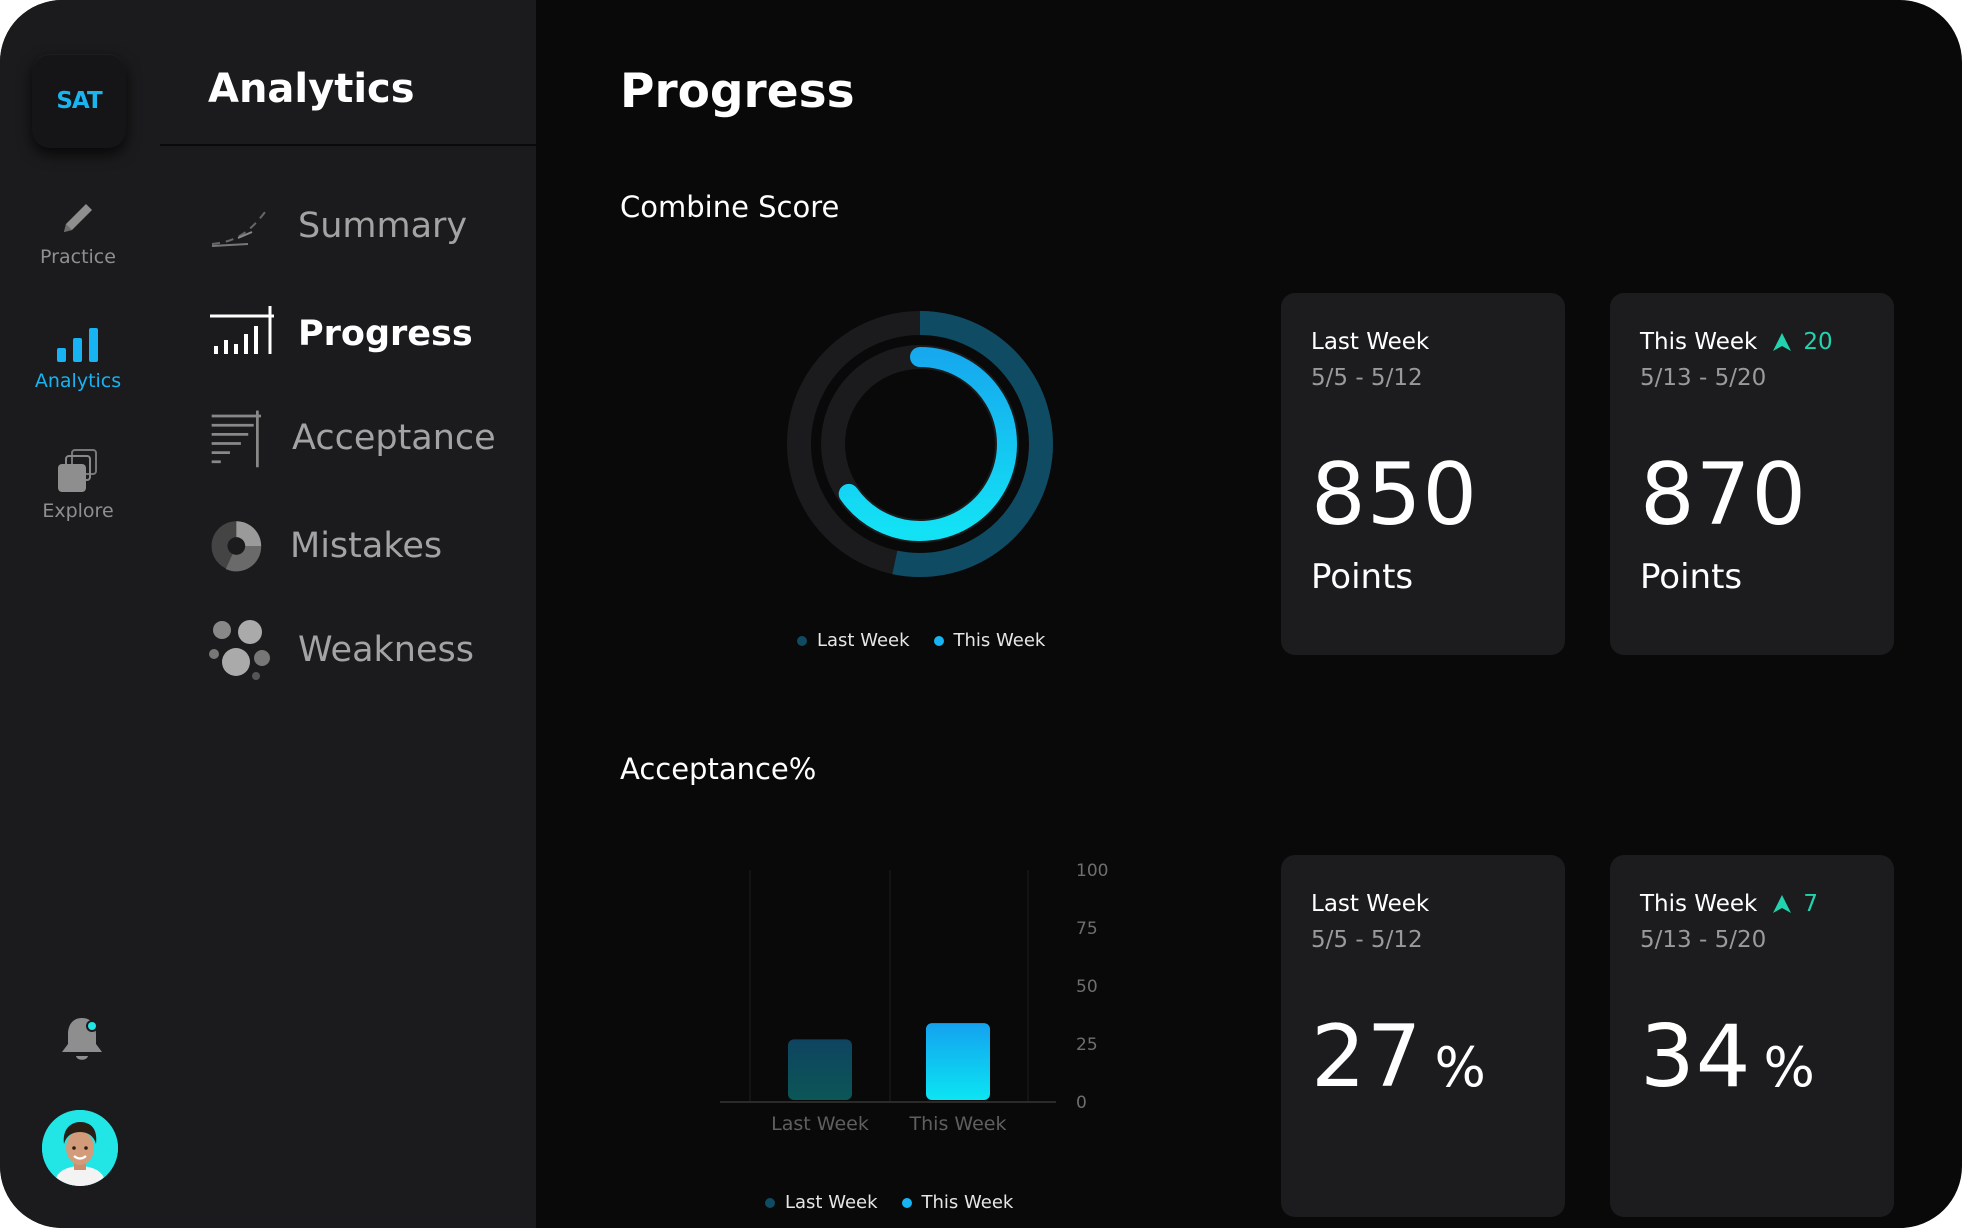  Describe the element at coordinates (1087, 1045) in the screenshot. I see `y-tick-label: 25` at that location.